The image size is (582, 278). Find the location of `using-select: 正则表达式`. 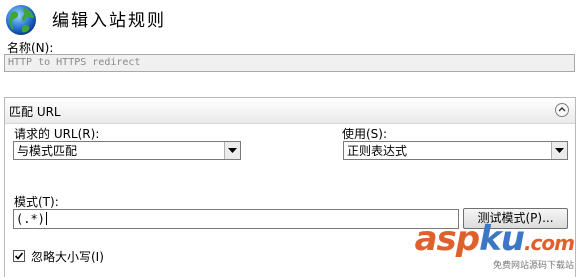

using-select: 正则表达式 is located at coordinates (455, 150).